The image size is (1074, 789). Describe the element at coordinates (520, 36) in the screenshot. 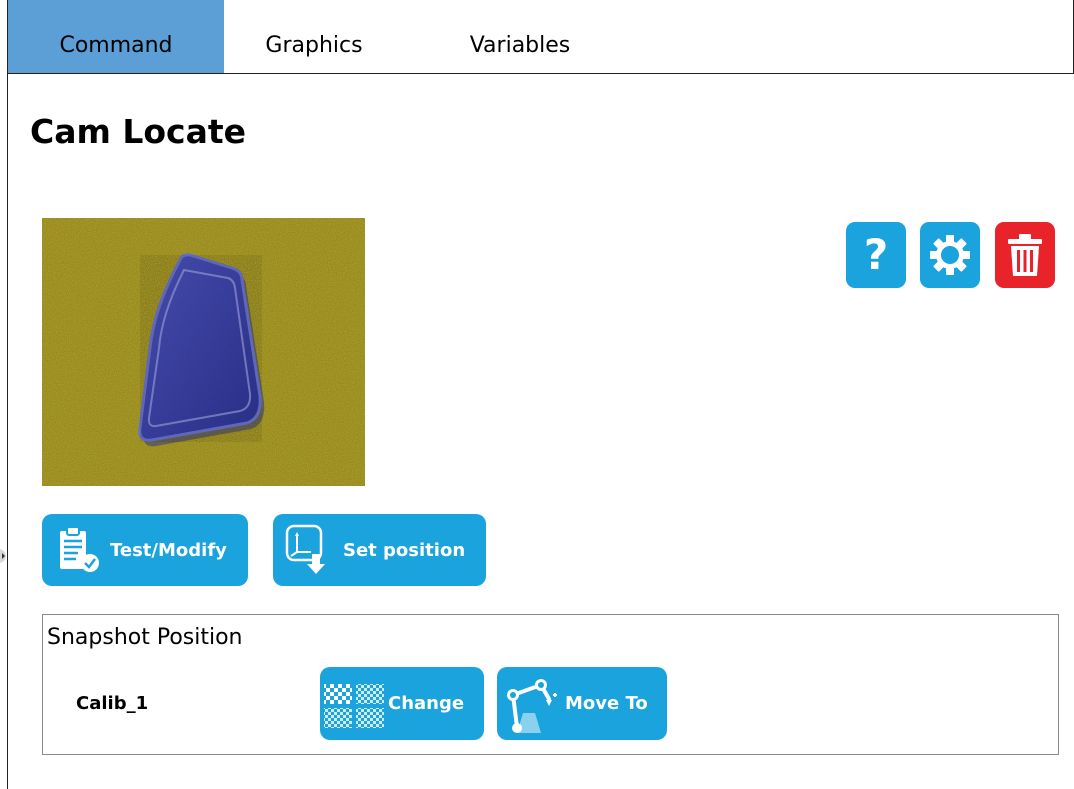

I see `tab-variables: Variables` at that location.